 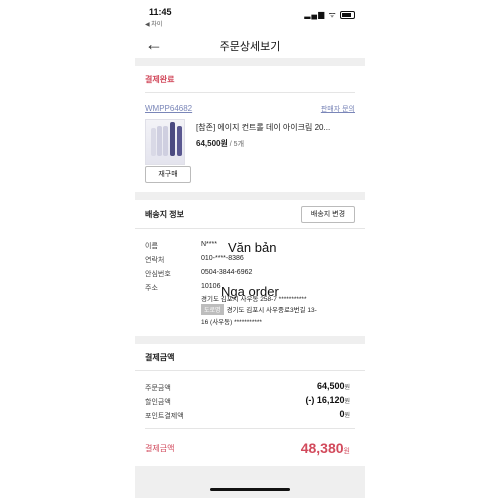 I want to click on safe-number-value: 0504-3844-6962, so click(x=227, y=272).